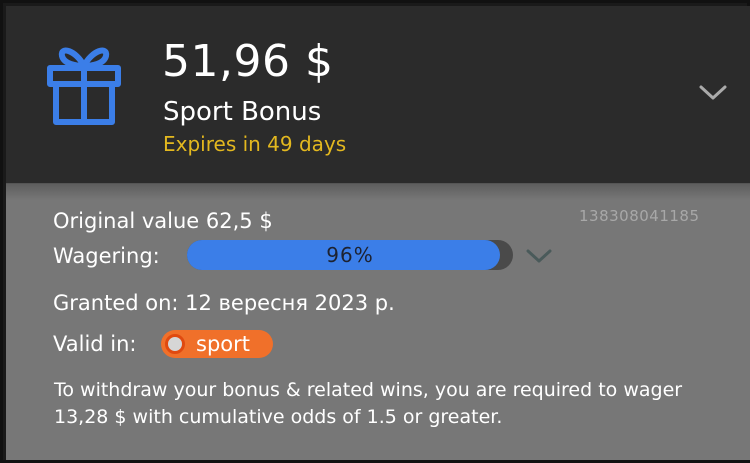 The image size is (750, 463). I want to click on granted-on: Granted on: 12 вересня 2023 р., so click(224, 303).